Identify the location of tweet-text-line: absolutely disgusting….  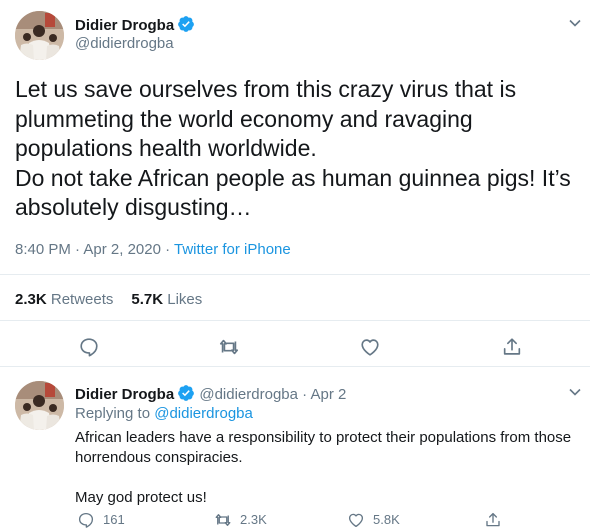
(133, 207).